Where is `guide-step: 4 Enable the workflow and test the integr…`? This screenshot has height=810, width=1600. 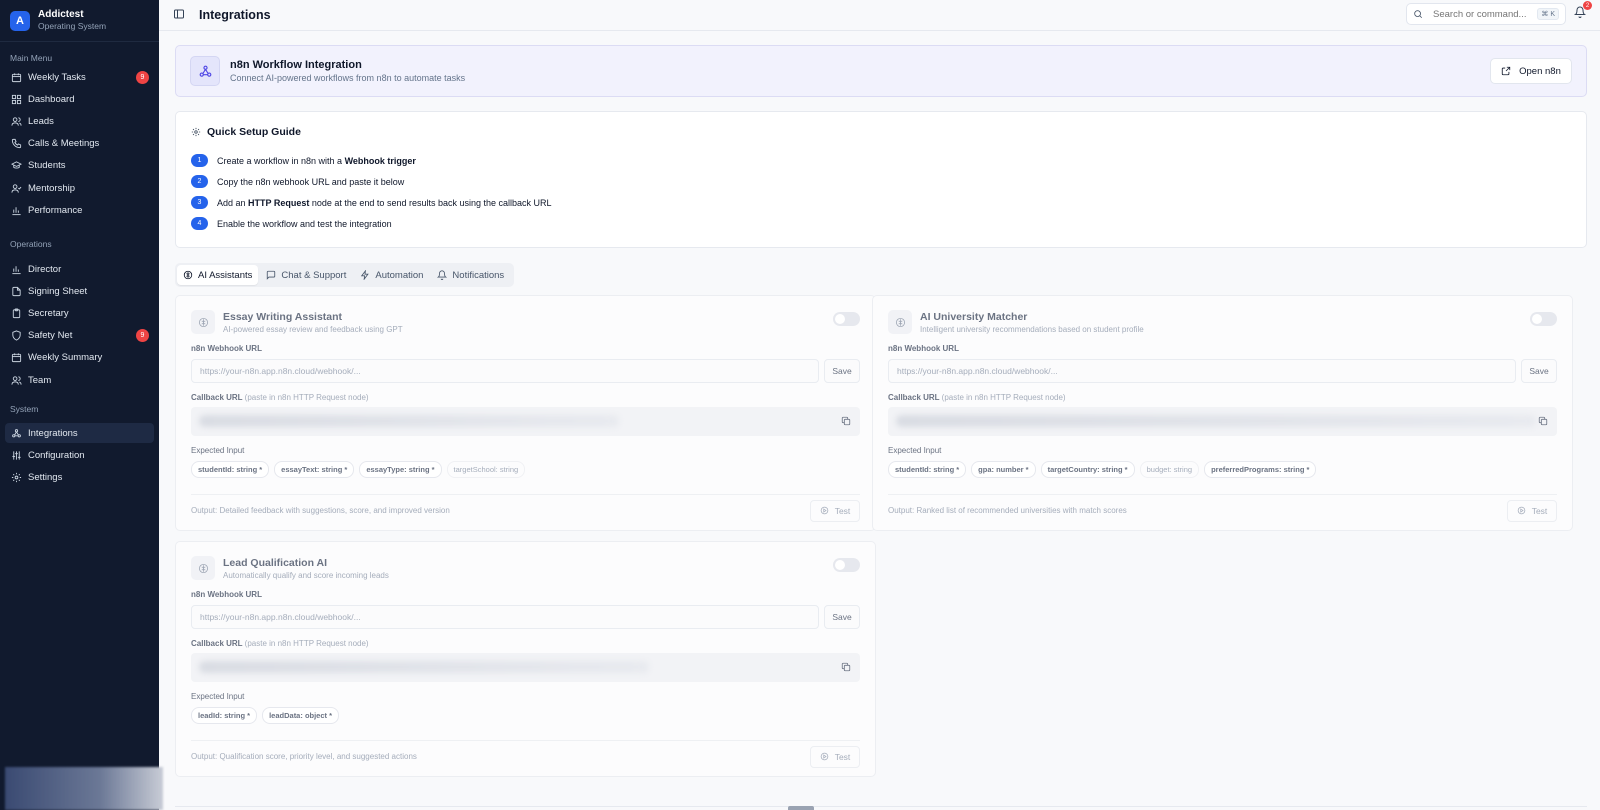
guide-step: 4 Enable the workflow and test the integr… is located at coordinates (881, 223).